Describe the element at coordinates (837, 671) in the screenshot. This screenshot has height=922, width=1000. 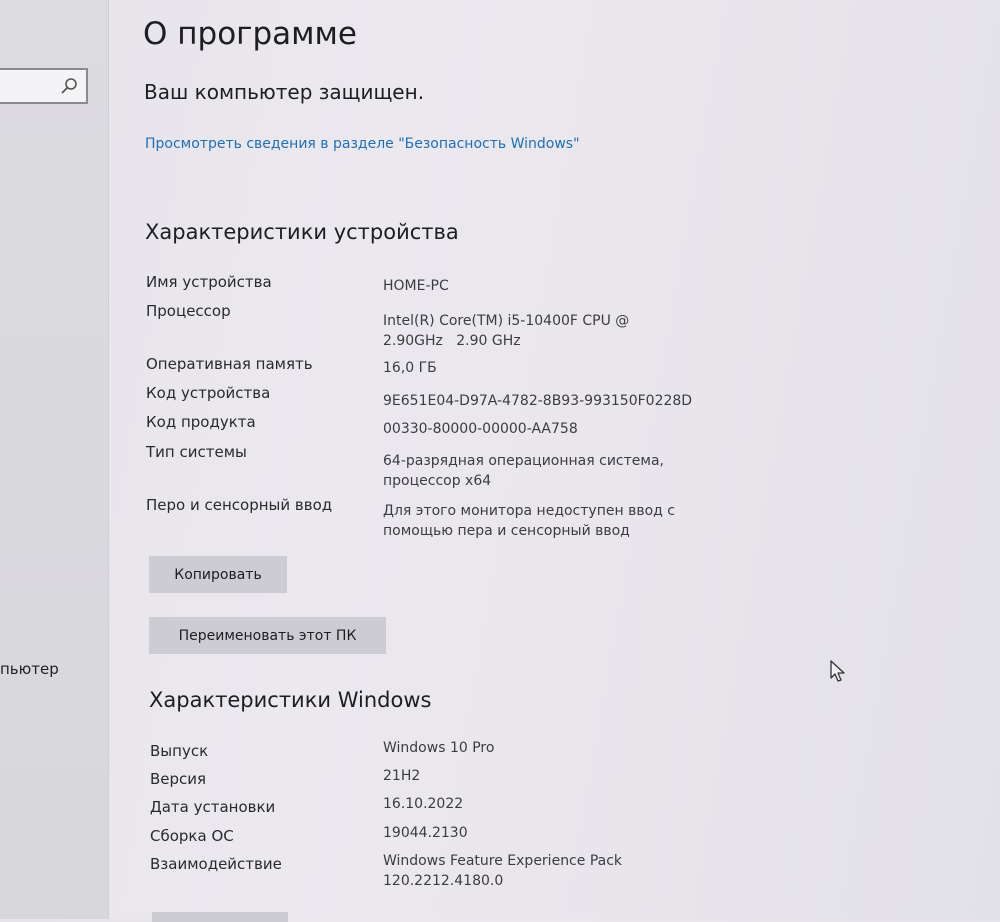
I see `mouse-pointer-icon` at that location.